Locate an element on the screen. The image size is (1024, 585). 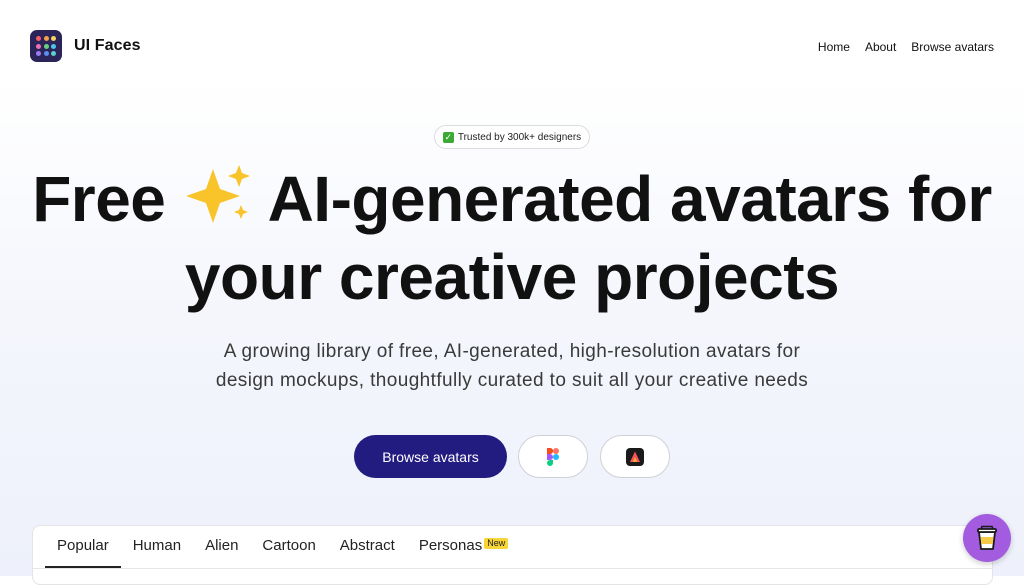
tab-abstract-label: Abstract is located at coordinates (367, 545).